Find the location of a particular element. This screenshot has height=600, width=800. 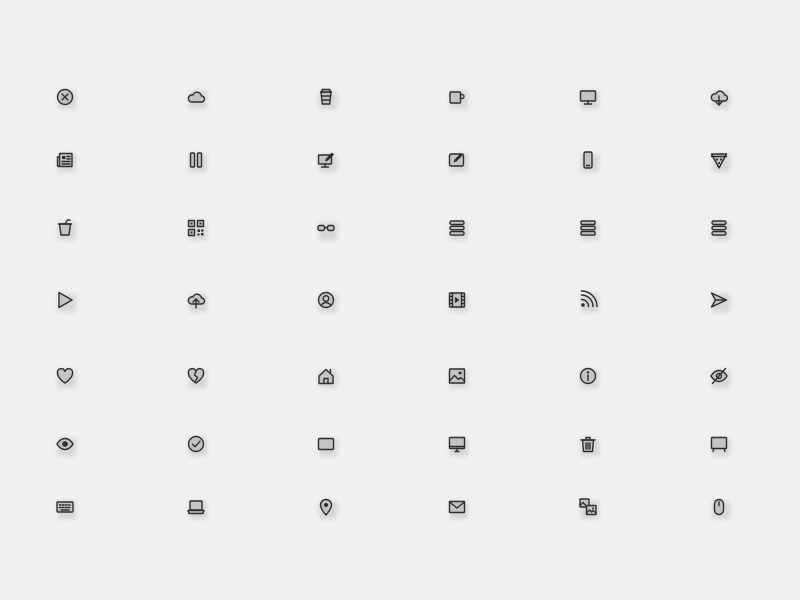

laptop-icon is located at coordinates (196, 507).